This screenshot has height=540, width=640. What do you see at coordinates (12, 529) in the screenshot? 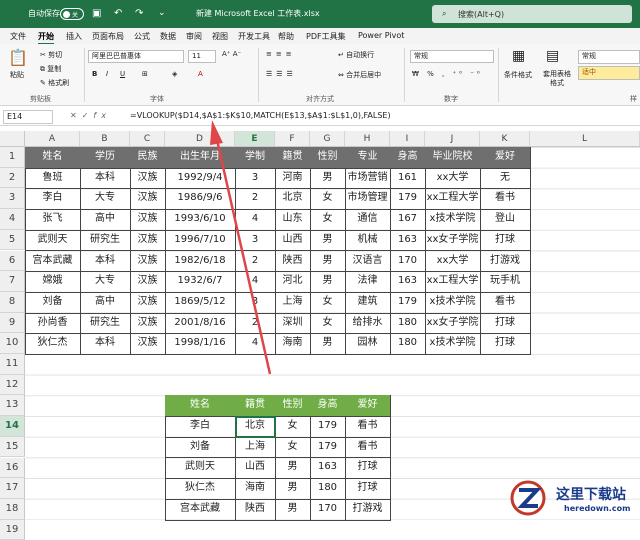
I see `row-header-19: 19` at bounding box center [12, 529].